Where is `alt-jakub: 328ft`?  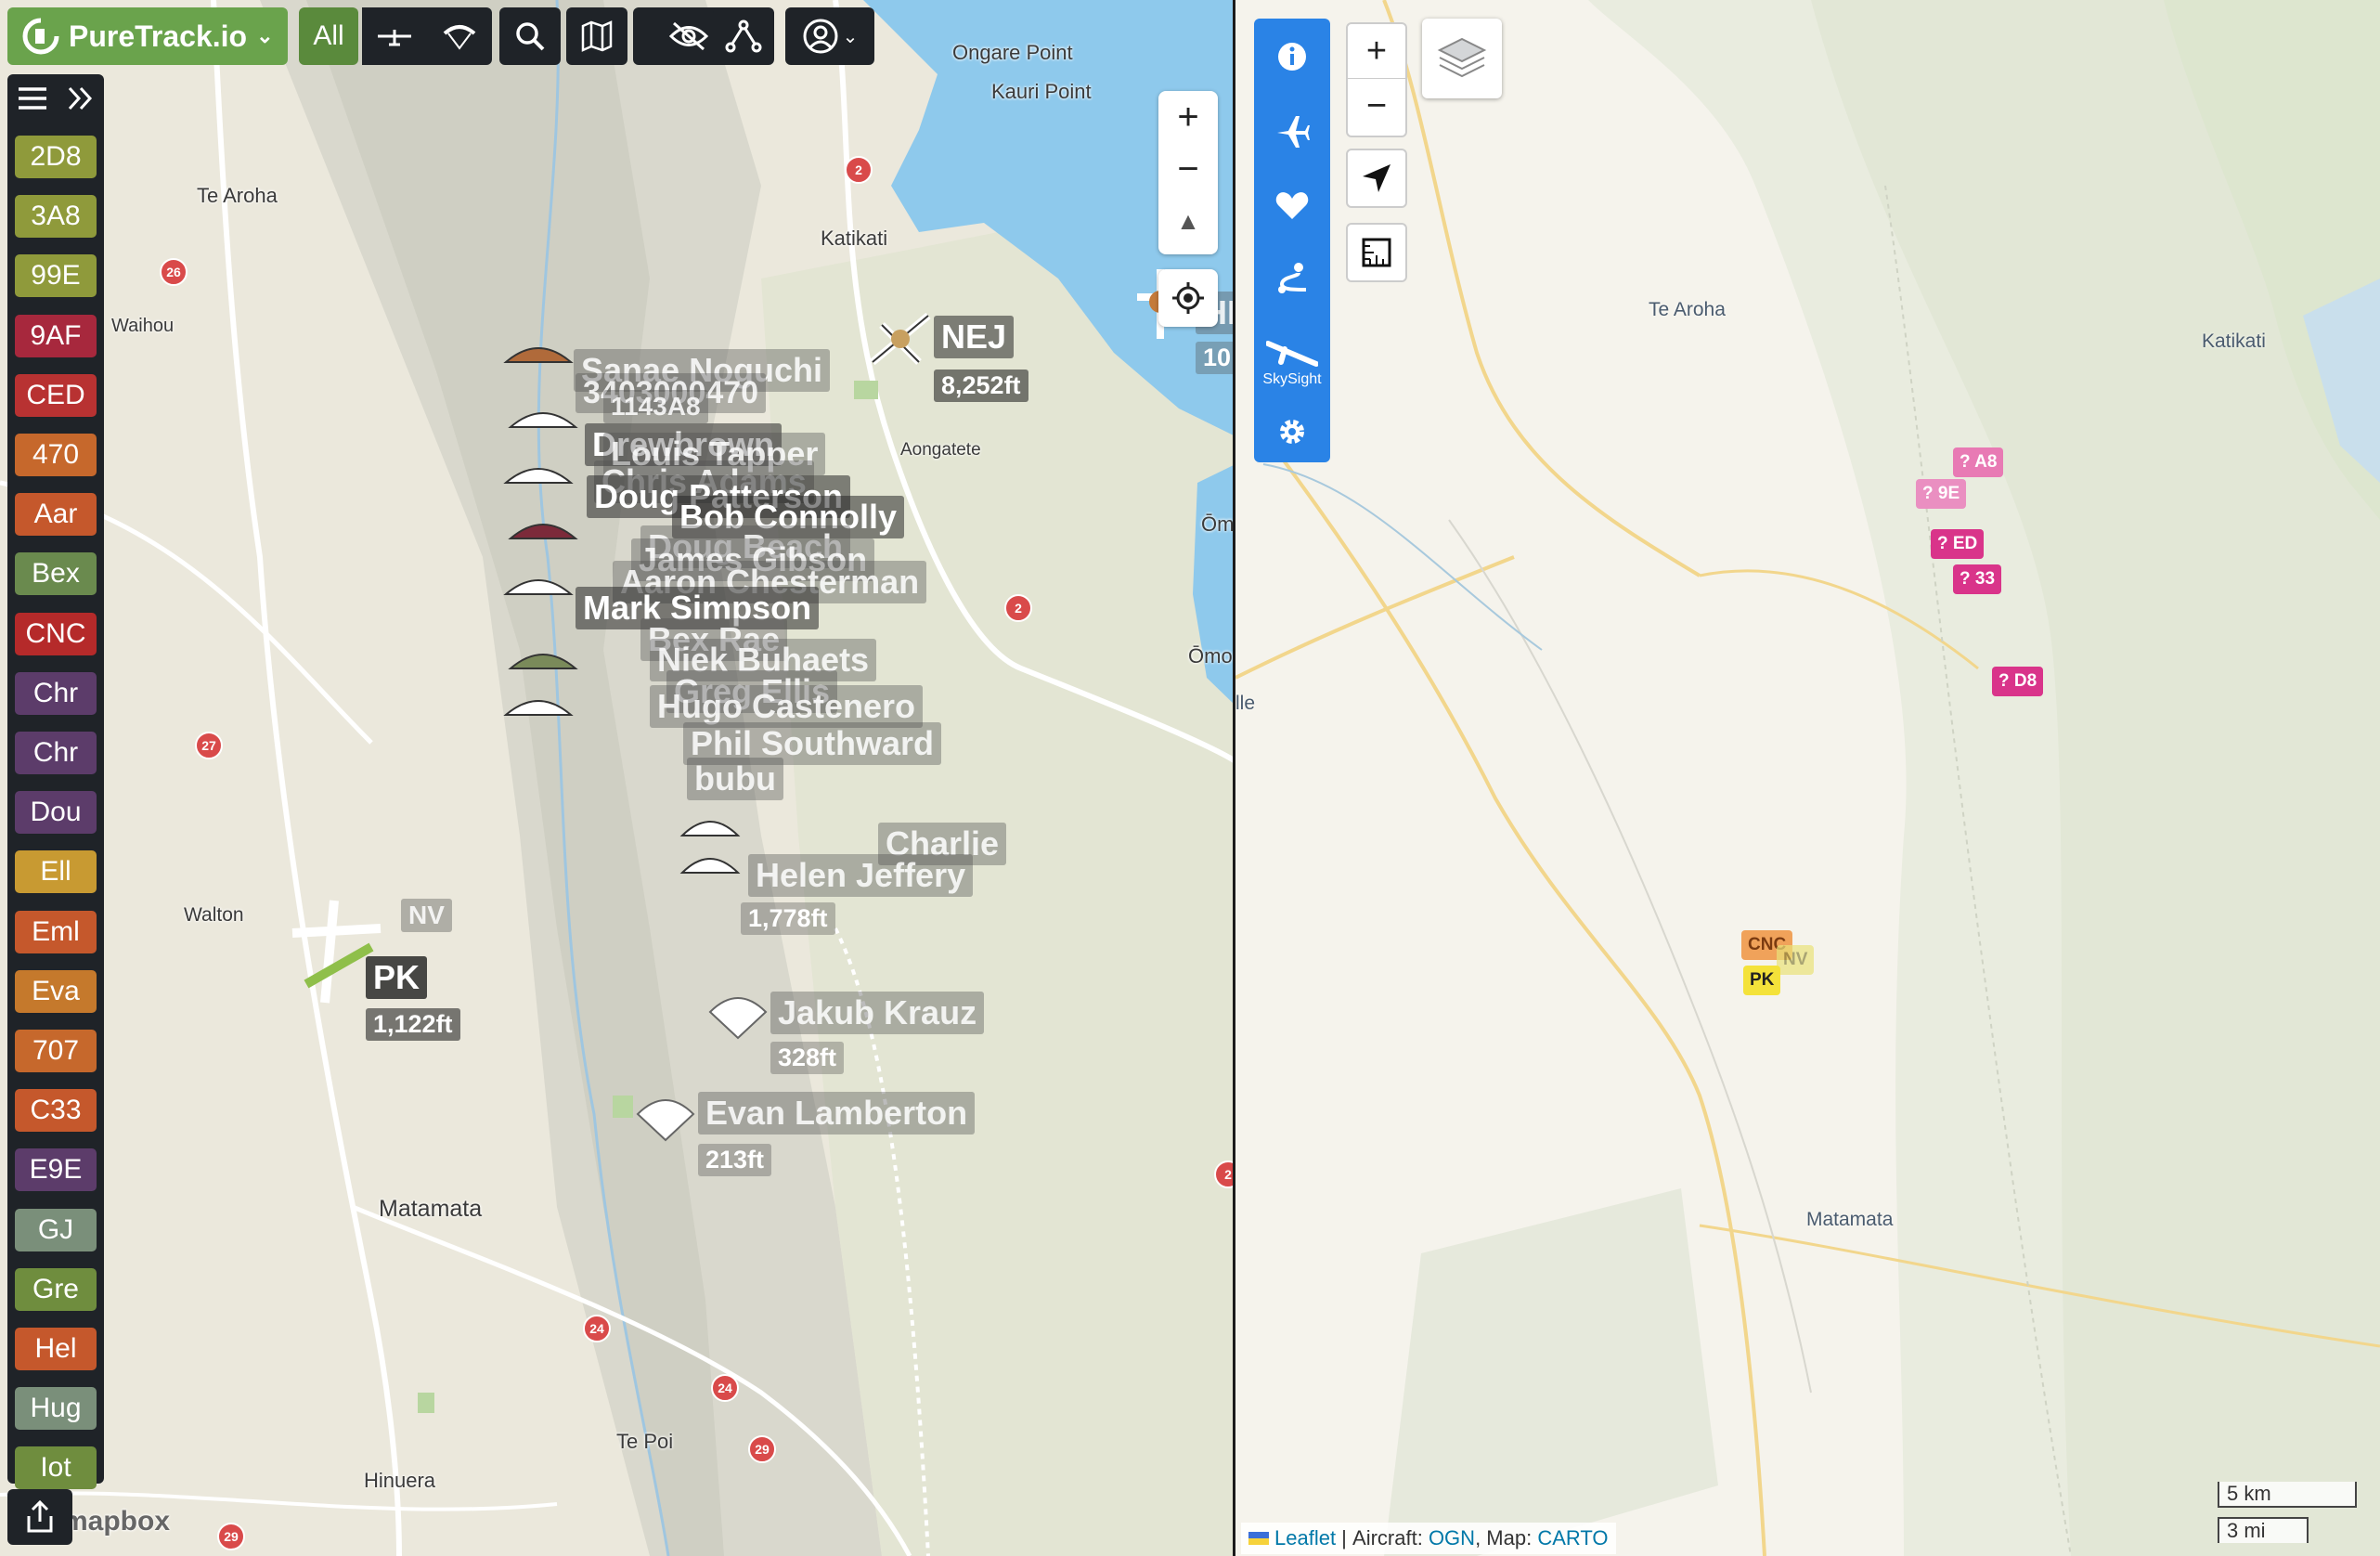
alt-jakub: 328ft is located at coordinates (807, 1058).